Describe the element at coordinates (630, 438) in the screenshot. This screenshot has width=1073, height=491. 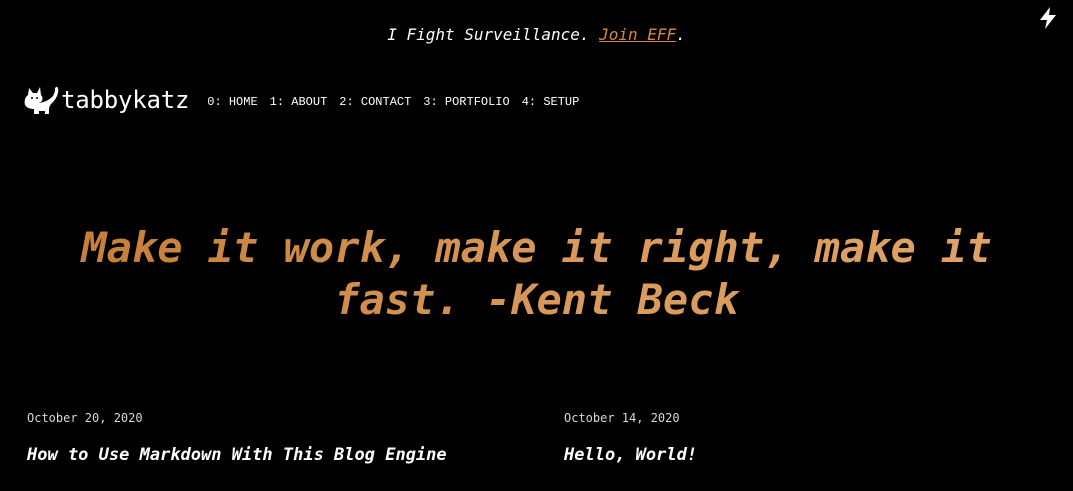
I see `post-card: October 14, 2020 Hello, World!` at that location.